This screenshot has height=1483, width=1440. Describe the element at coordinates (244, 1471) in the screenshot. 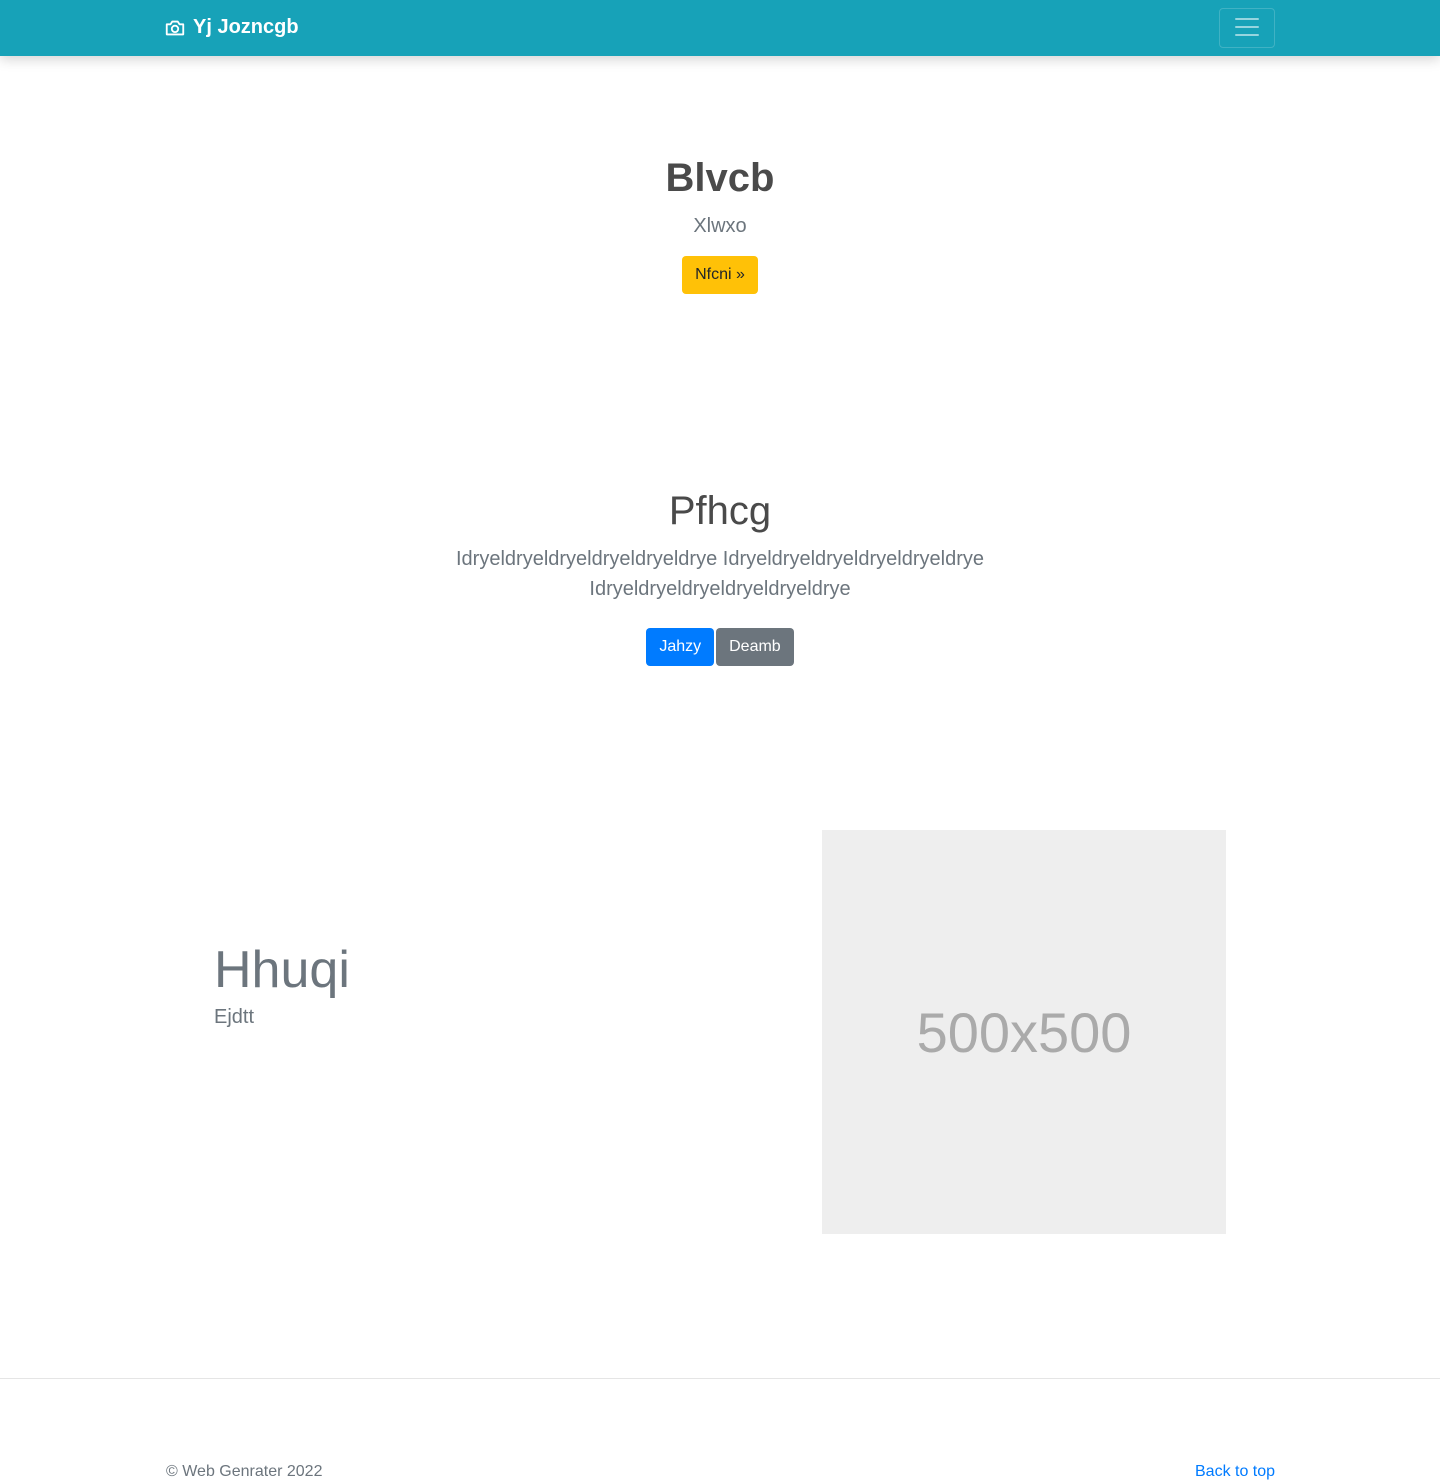

I see `footer-copyright: © Web Genrater 2022` at that location.